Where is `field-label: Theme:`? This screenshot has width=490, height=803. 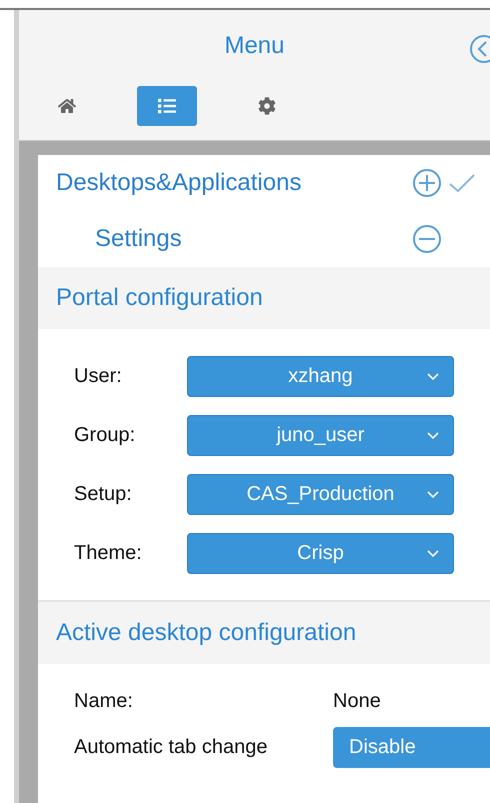
field-label: Theme: is located at coordinates (108, 553).